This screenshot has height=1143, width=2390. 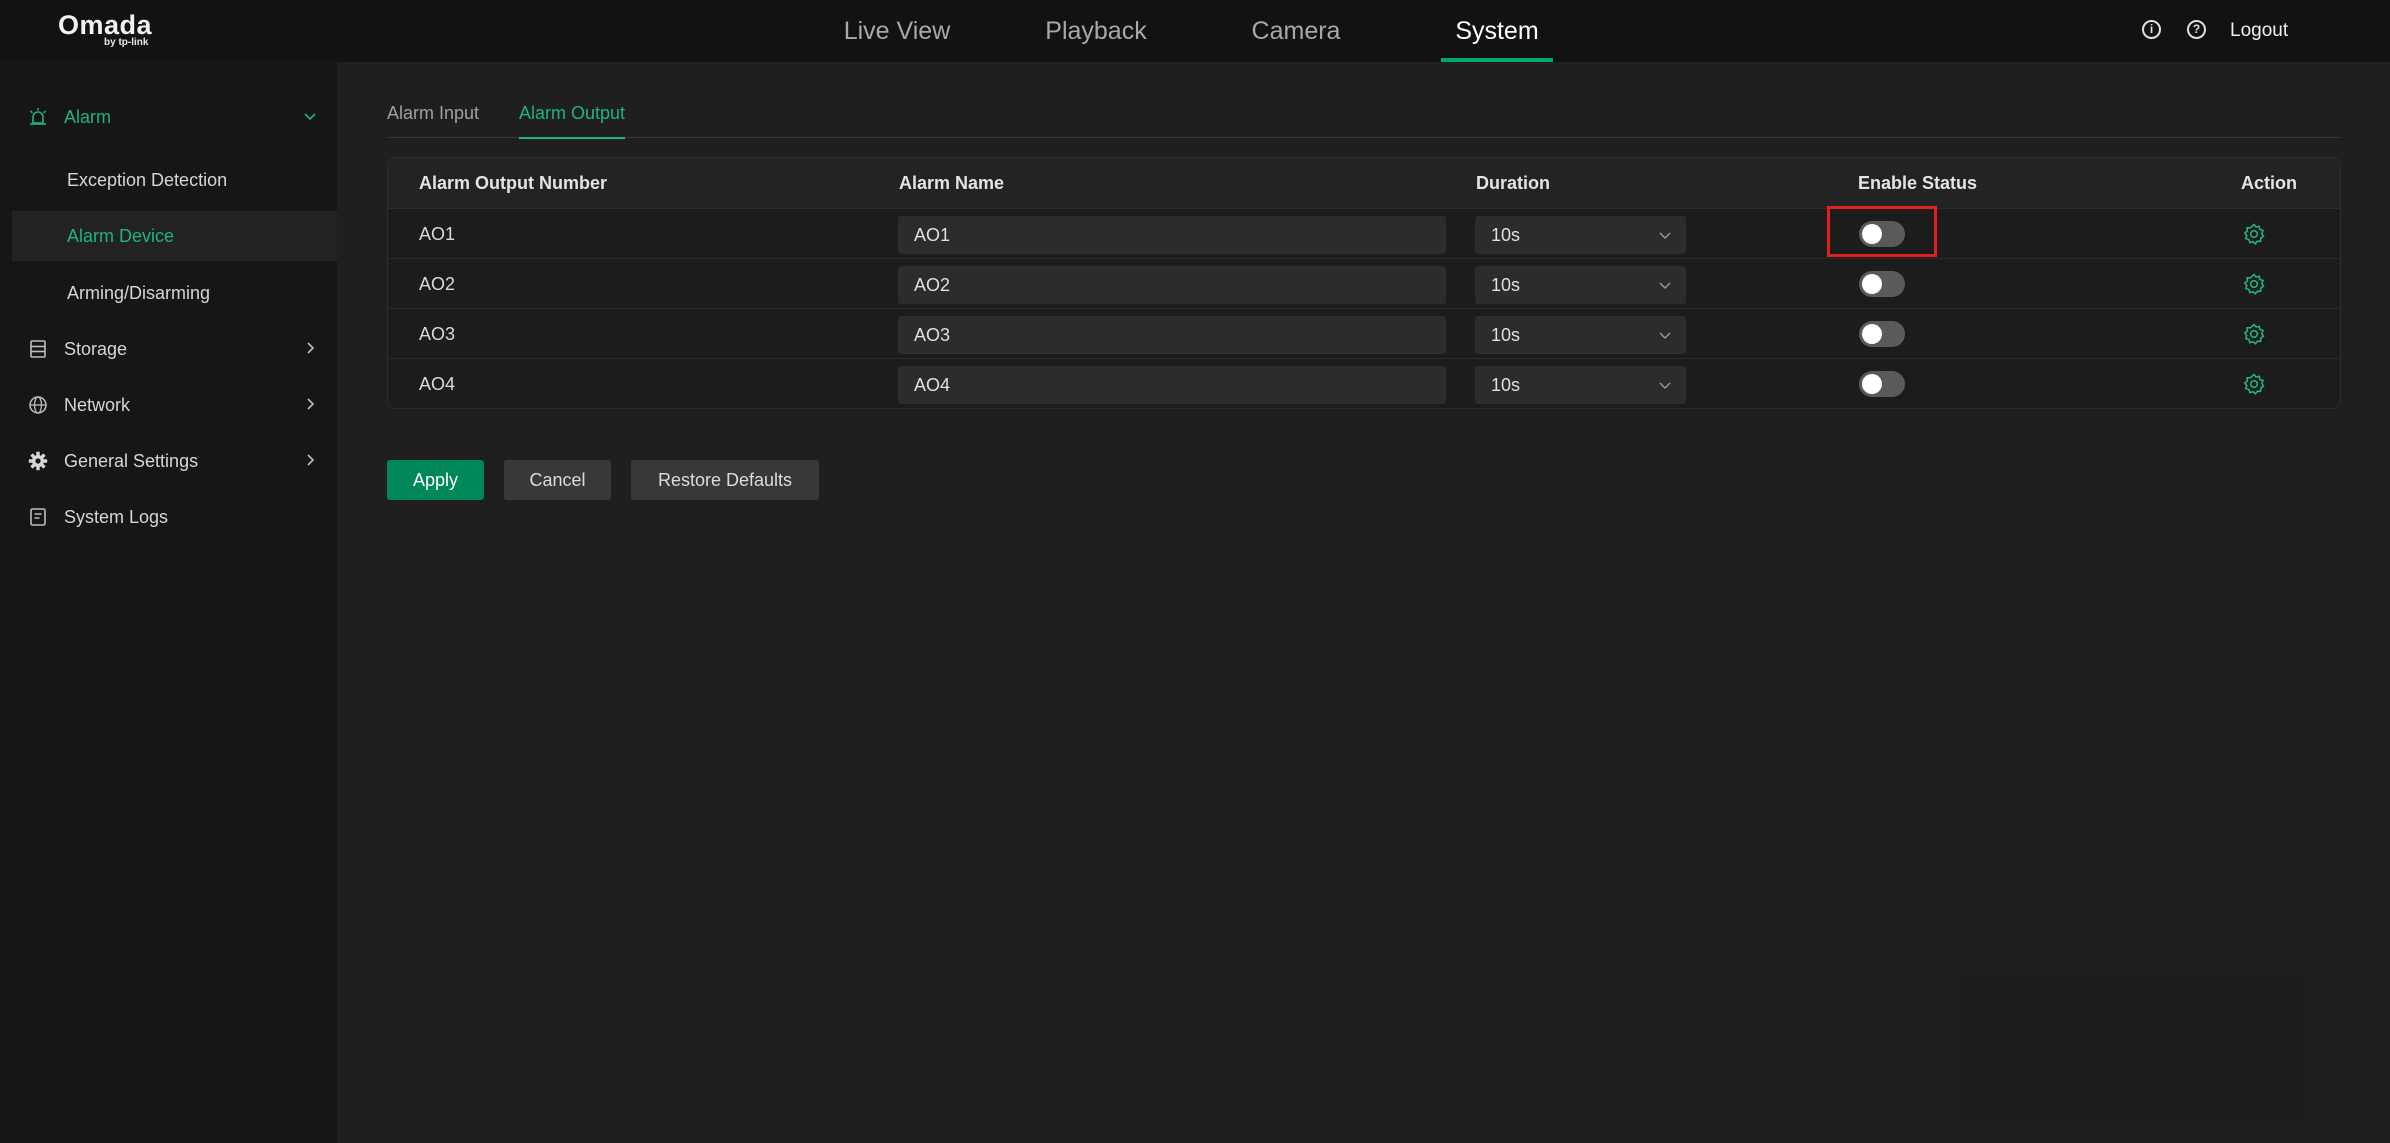 What do you see at coordinates (126, 42) in the screenshot?
I see `logo-subtext: by tp-link` at bounding box center [126, 42].